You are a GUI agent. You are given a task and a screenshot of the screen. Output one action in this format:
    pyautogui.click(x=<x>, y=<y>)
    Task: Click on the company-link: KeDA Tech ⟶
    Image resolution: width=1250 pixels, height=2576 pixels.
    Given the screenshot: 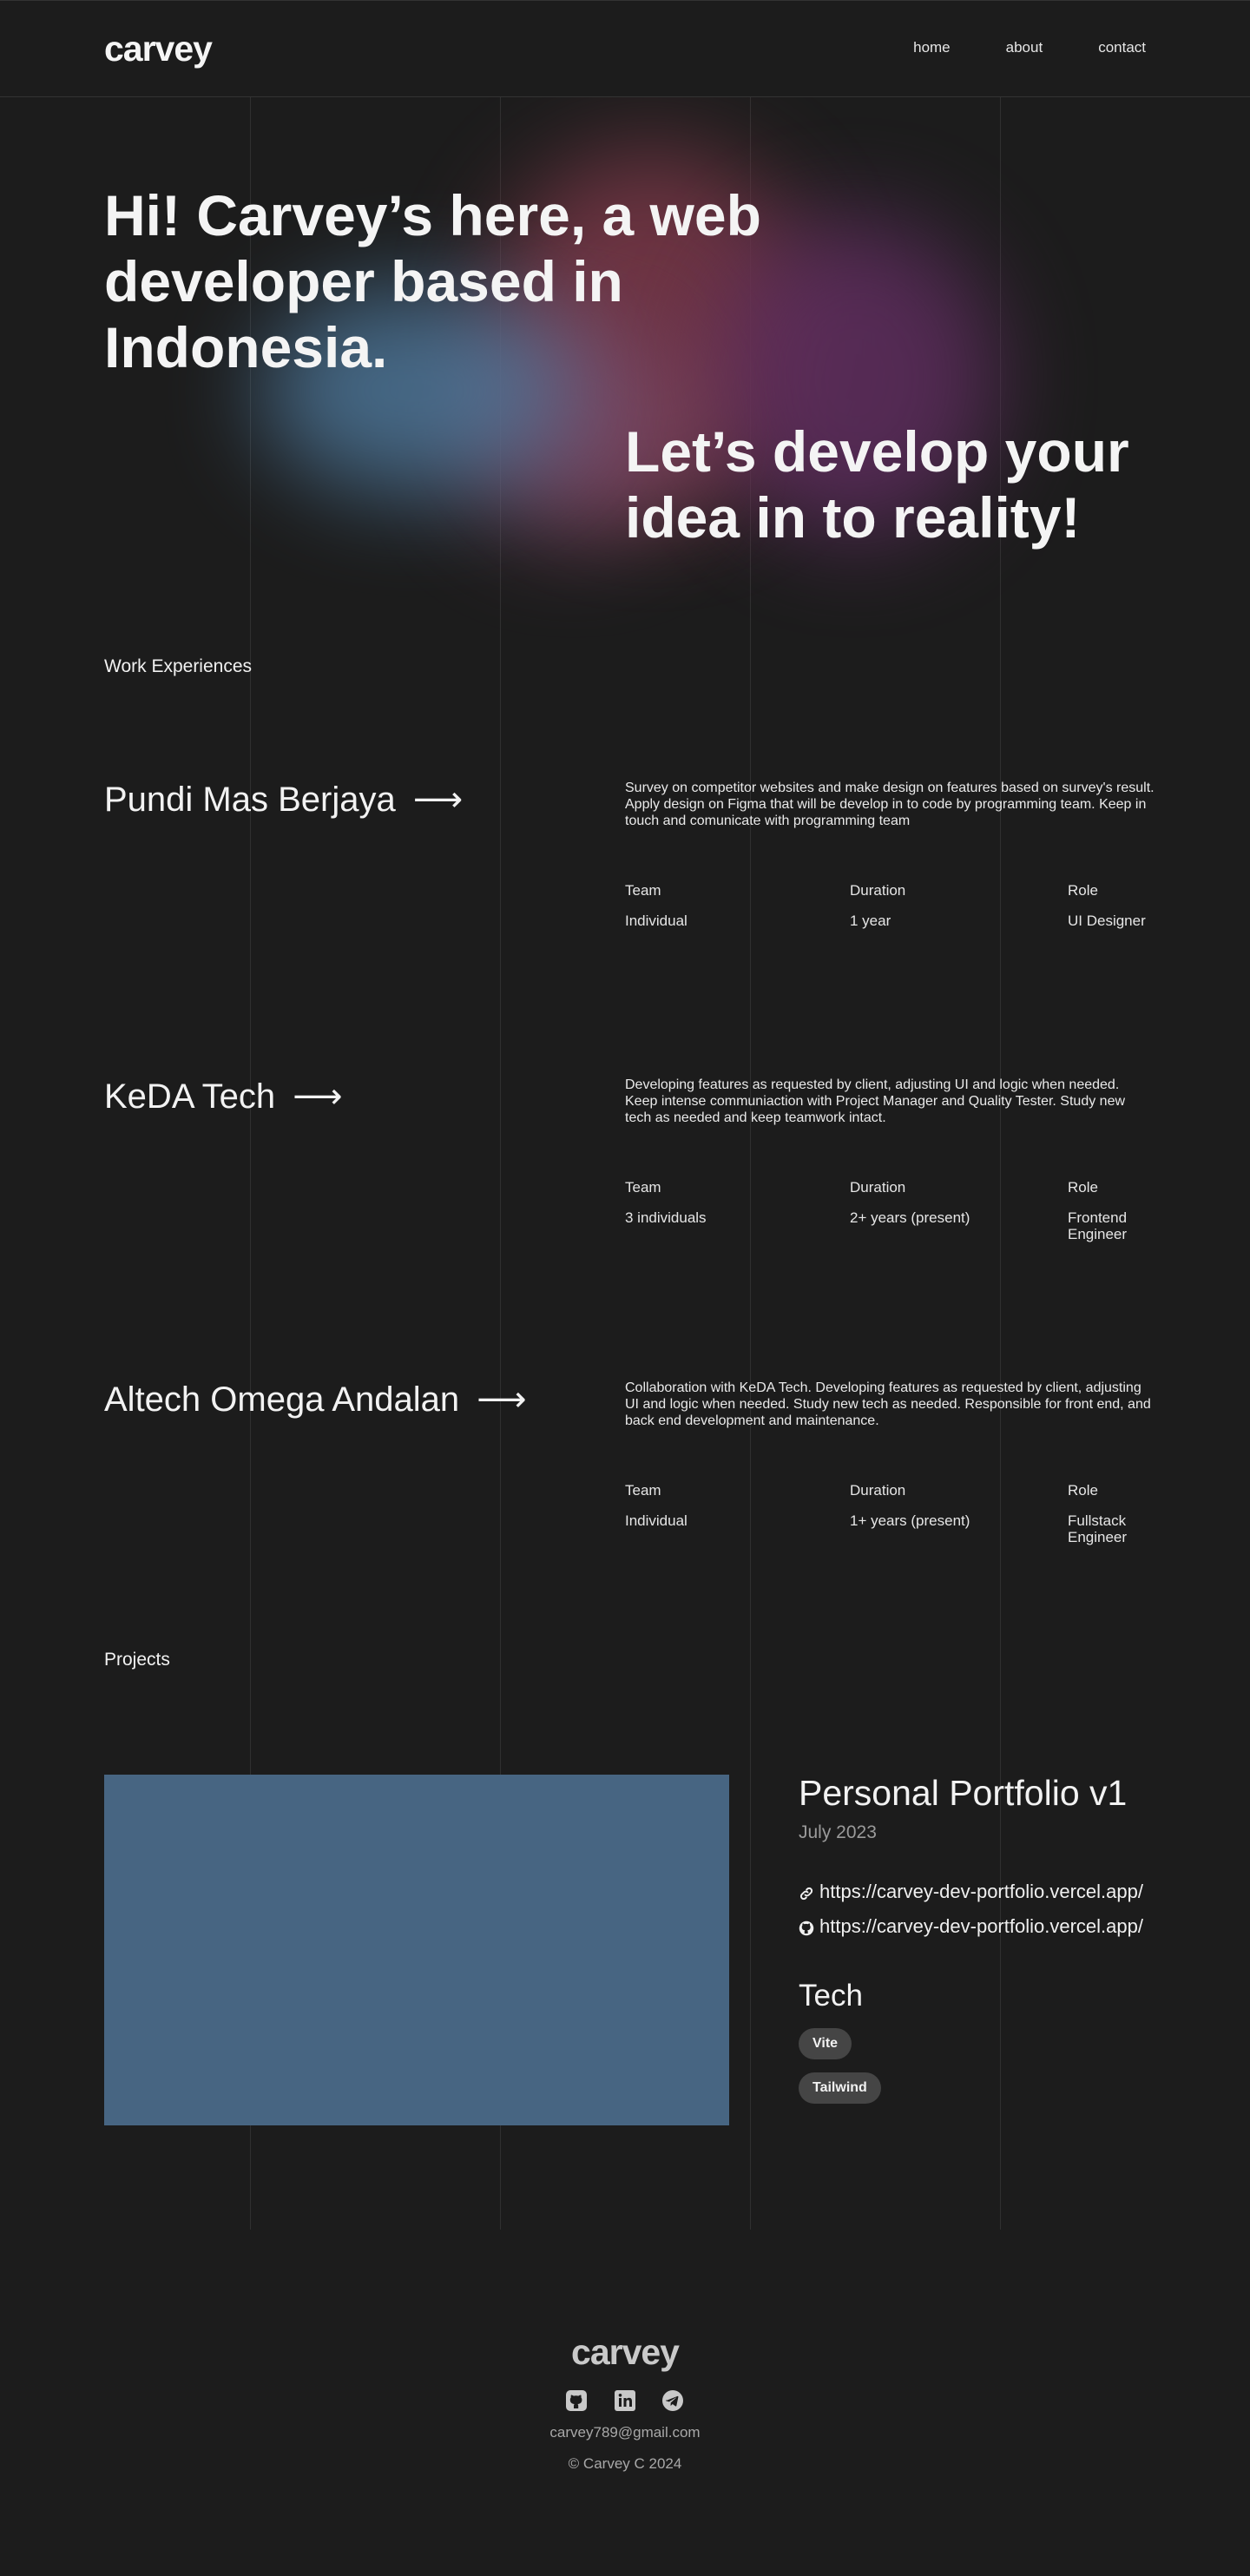 What is the action you would take?
    pyautogui.click(x=223, y=1097)
    